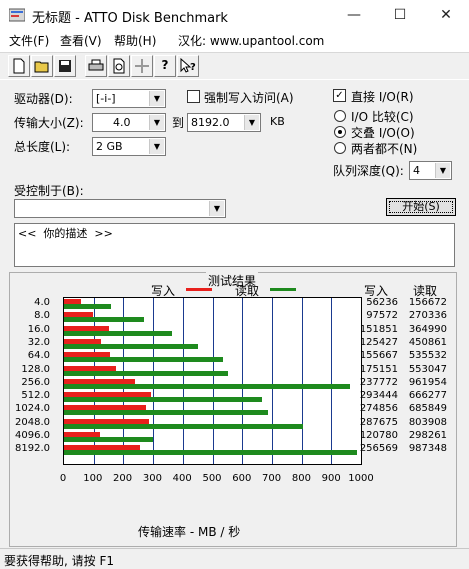 This screenshot has height=569, width=469. I want to click on context-help-icon: ?, so click(188, 66).